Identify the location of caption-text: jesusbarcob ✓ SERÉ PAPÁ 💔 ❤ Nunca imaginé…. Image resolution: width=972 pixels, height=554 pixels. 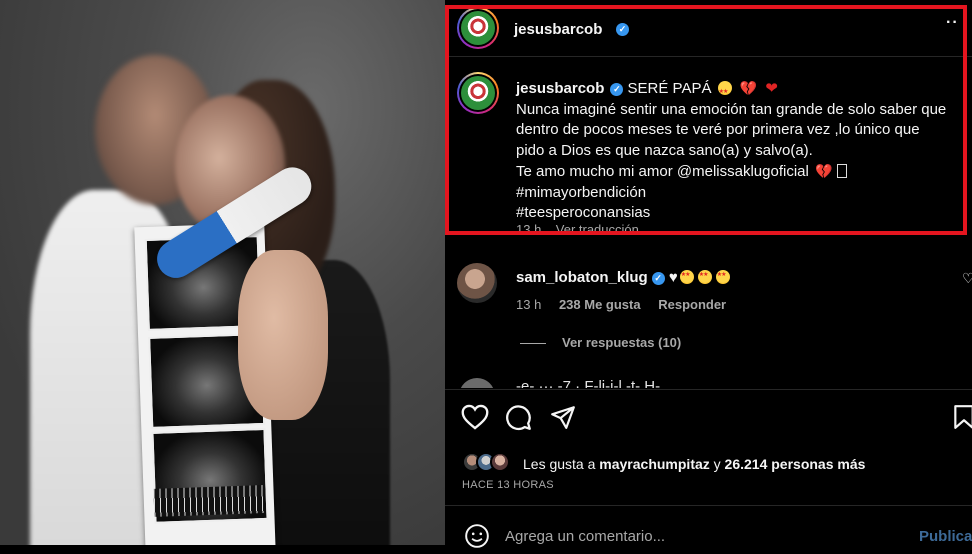
(738, 151).